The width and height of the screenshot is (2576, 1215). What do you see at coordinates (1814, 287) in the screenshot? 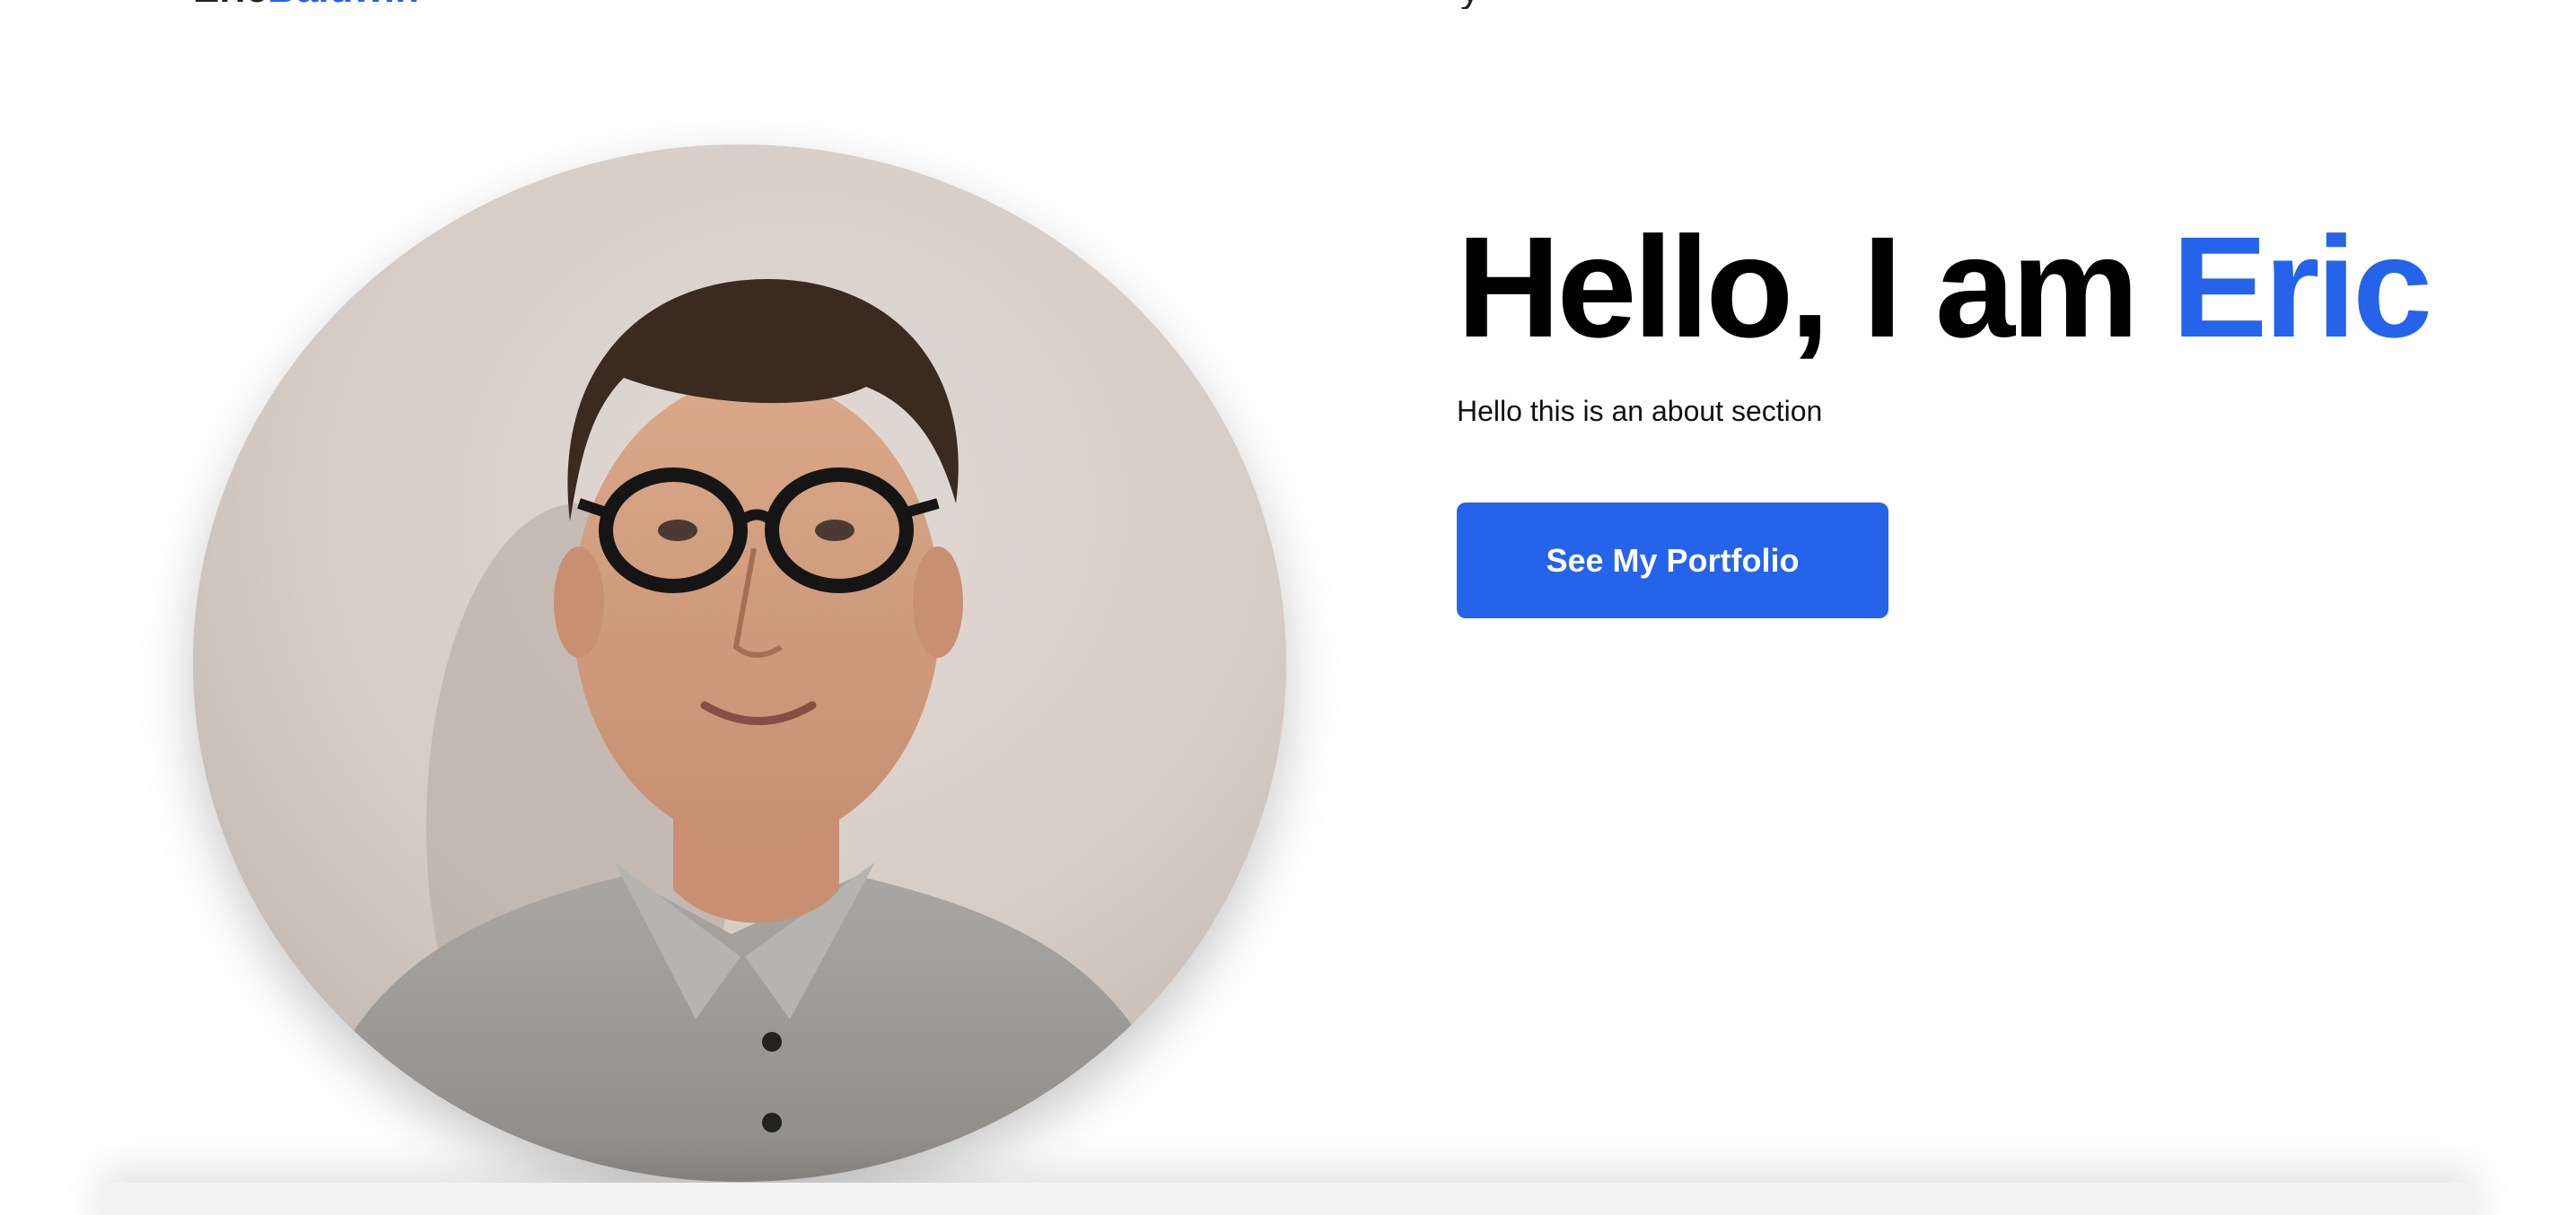
I see `hero-title-prefix: Hello, I am` at bounding box center [1814, 287].